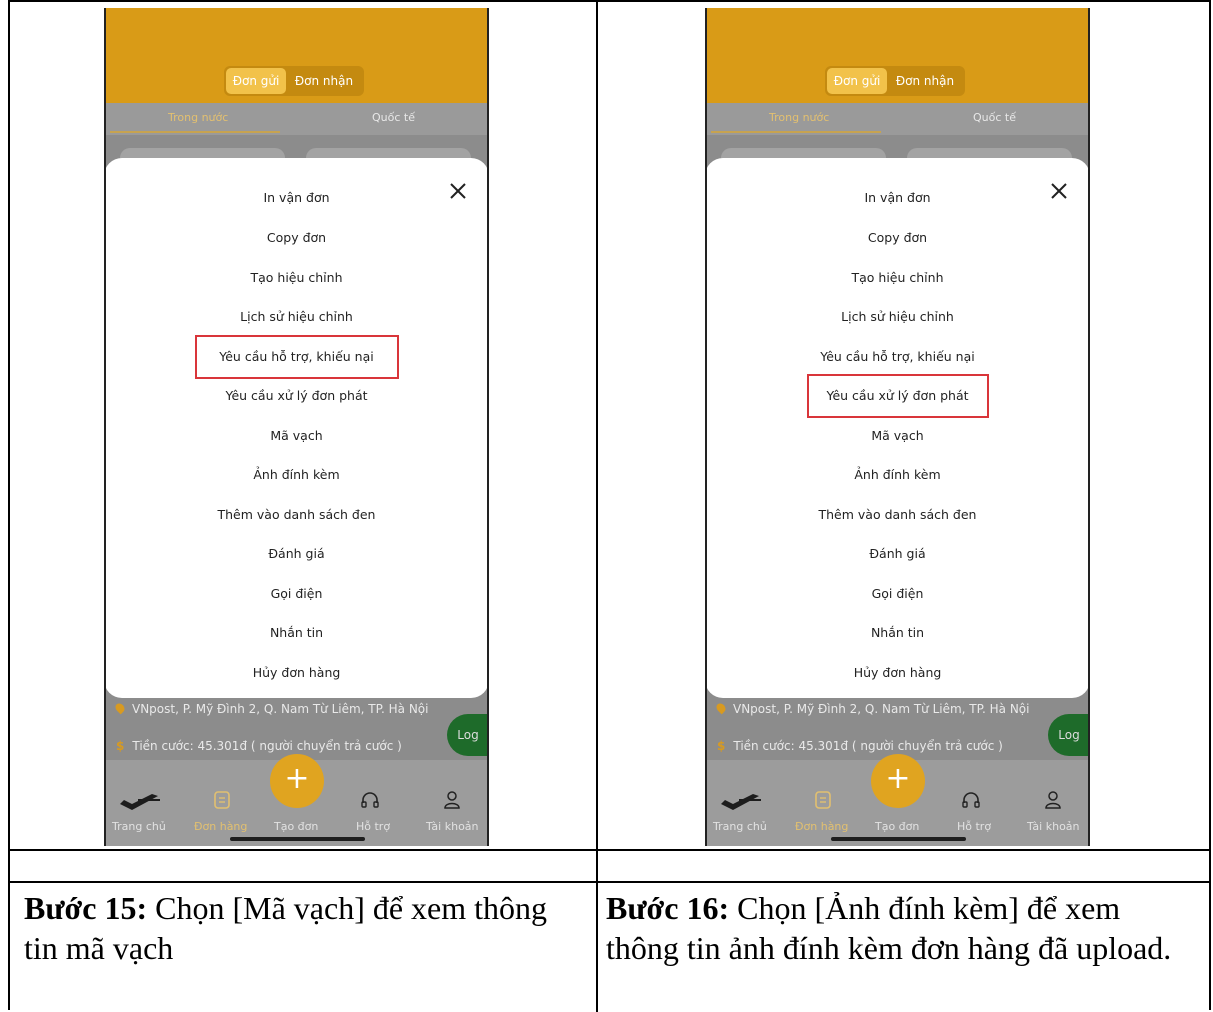 Image resolution: width=1213 pixels, height=1012 pixels. I want to click on column-divider, so click(597, 507).